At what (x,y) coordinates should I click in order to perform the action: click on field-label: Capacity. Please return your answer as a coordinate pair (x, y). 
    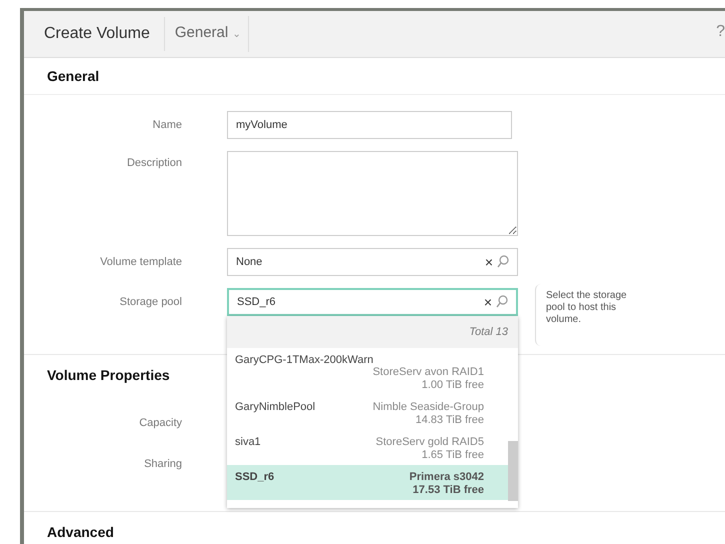
    Looking at the image, I should click on (160, 423).